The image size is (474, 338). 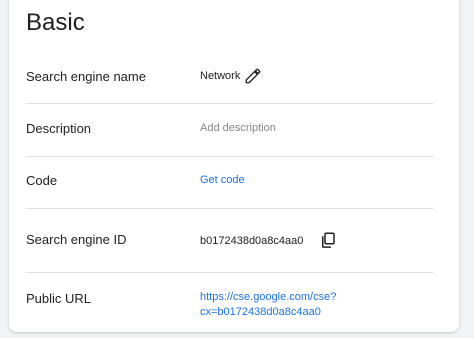 What do you see at coordinates (86, 76) in the screenshot?
I see `search-engine-name-label: Search engine name` at bounding box center [86, 76].